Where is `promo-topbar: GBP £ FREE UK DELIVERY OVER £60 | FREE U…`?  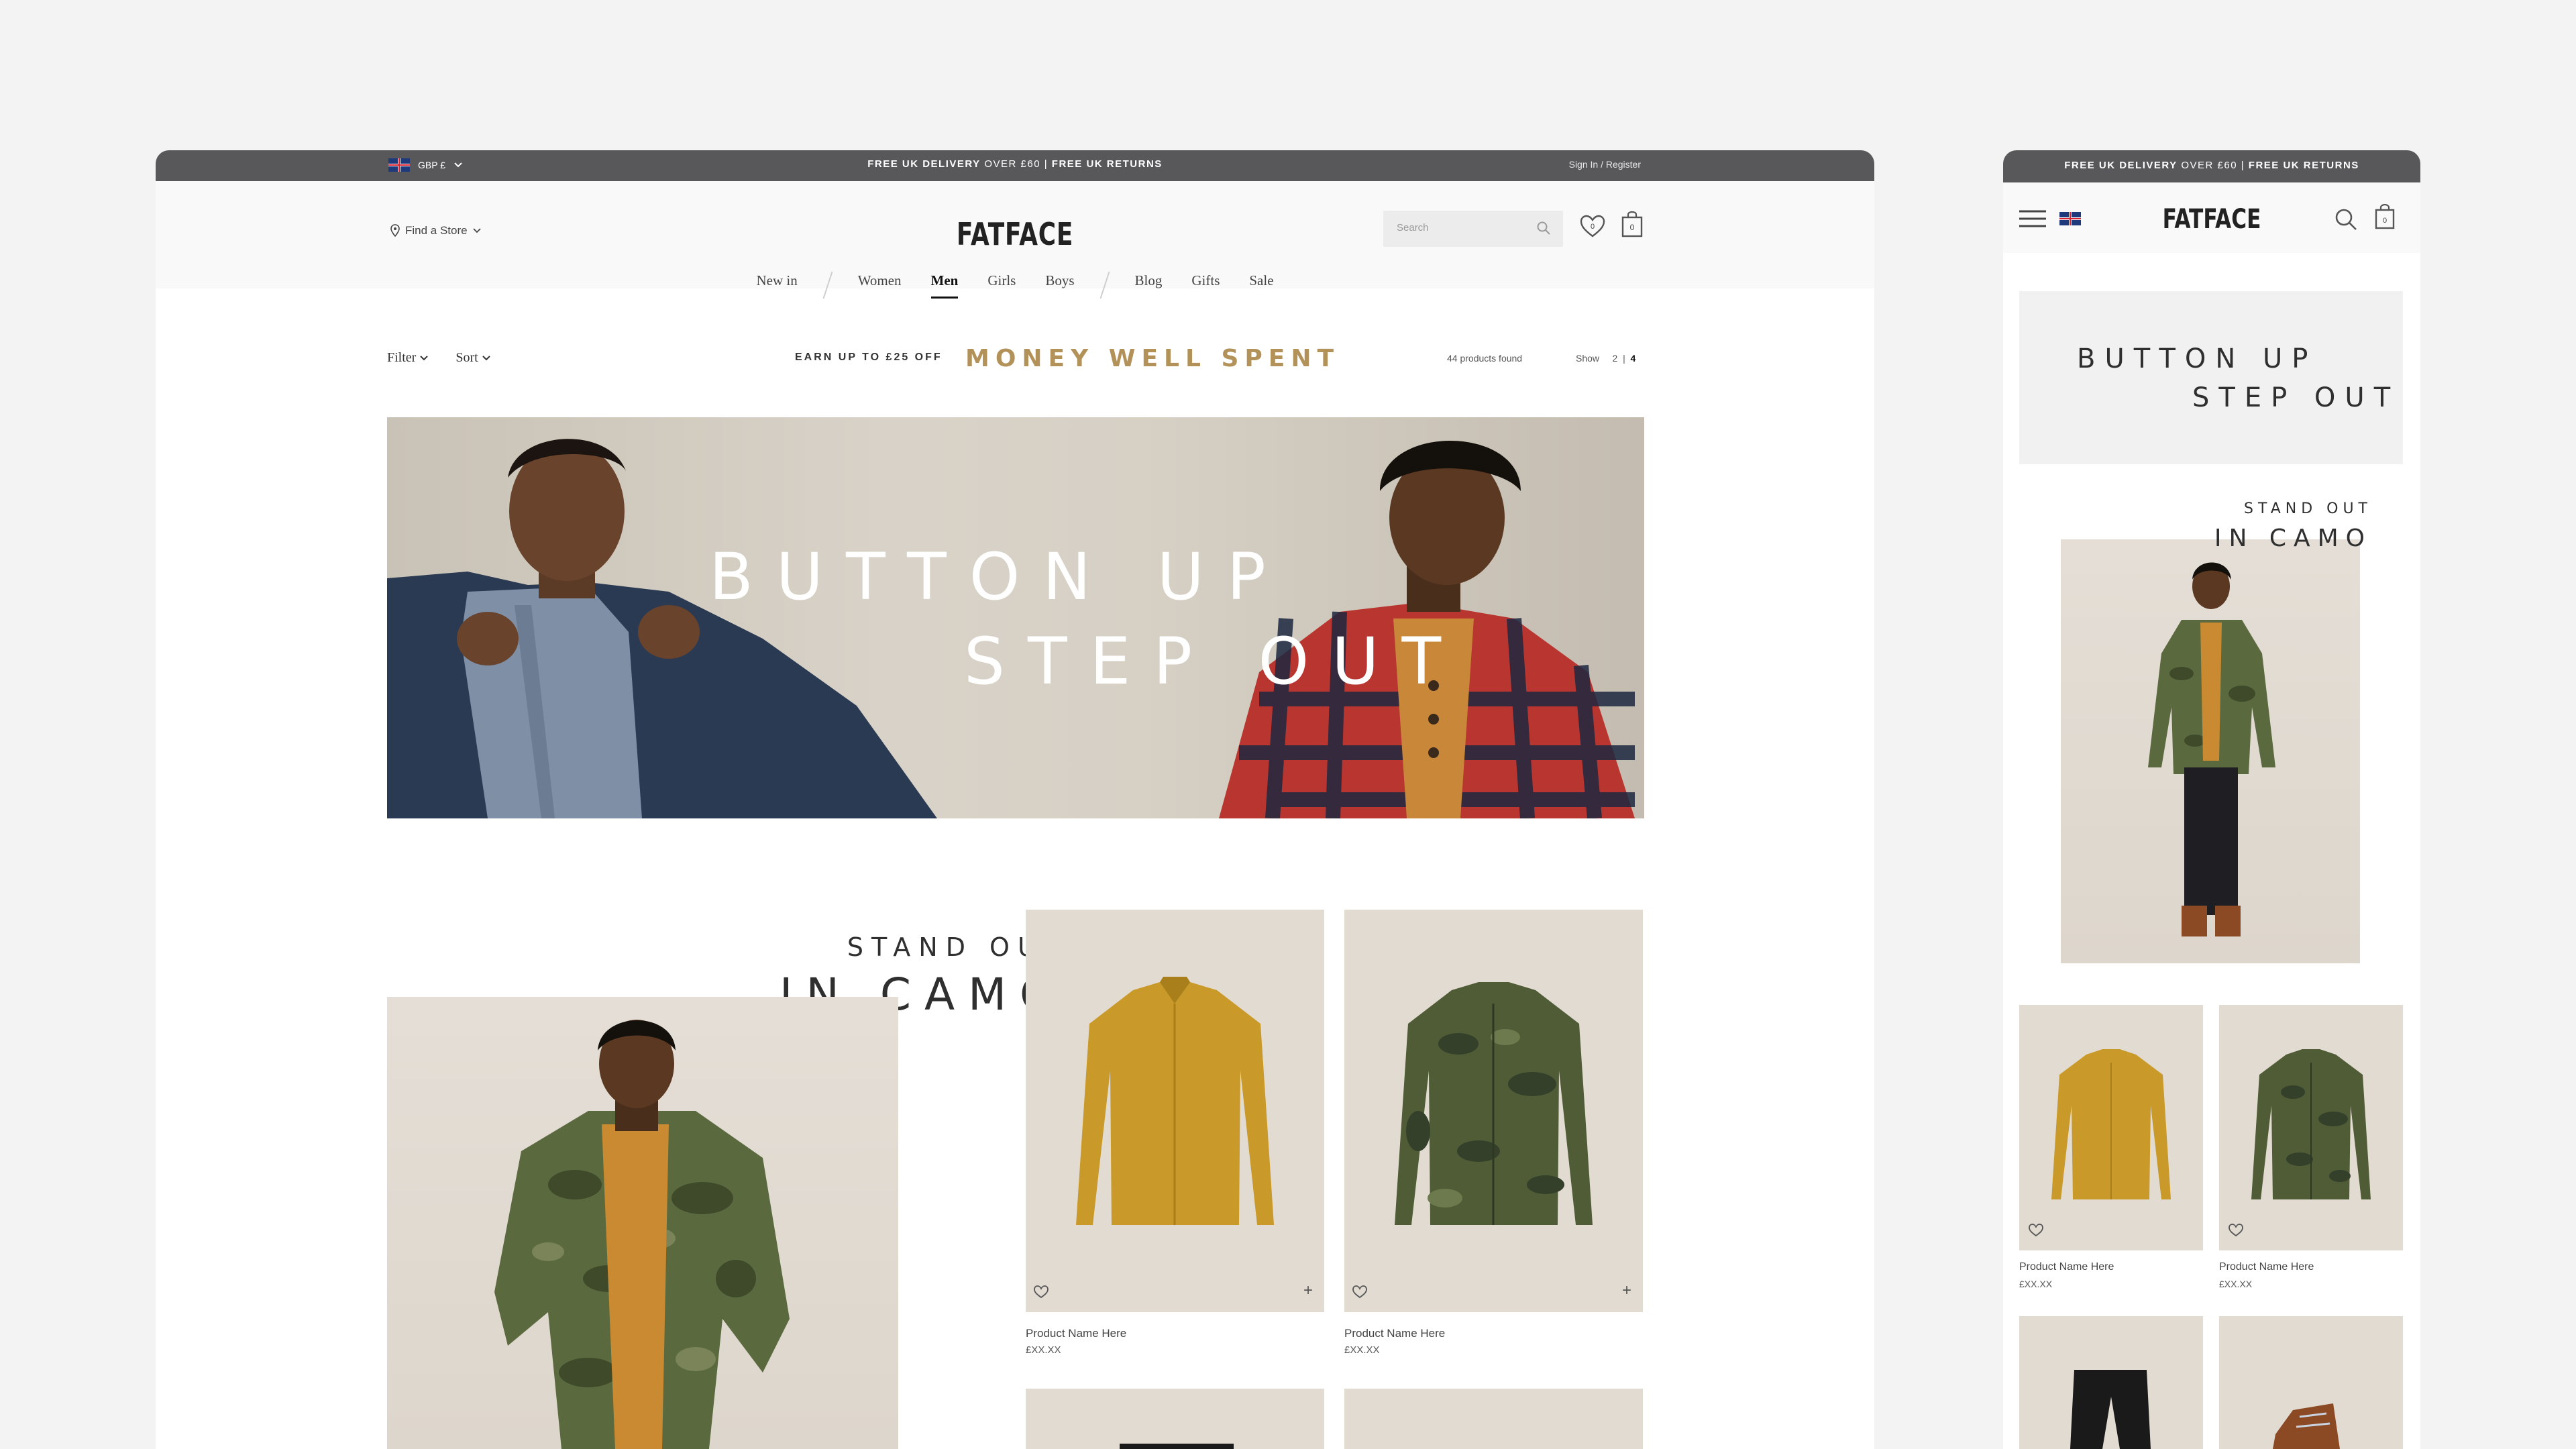 promo-topbar: GBP £ FREE UK DELIVERY OVER £60 | FREE U… is located at coordinates (1015, 165).